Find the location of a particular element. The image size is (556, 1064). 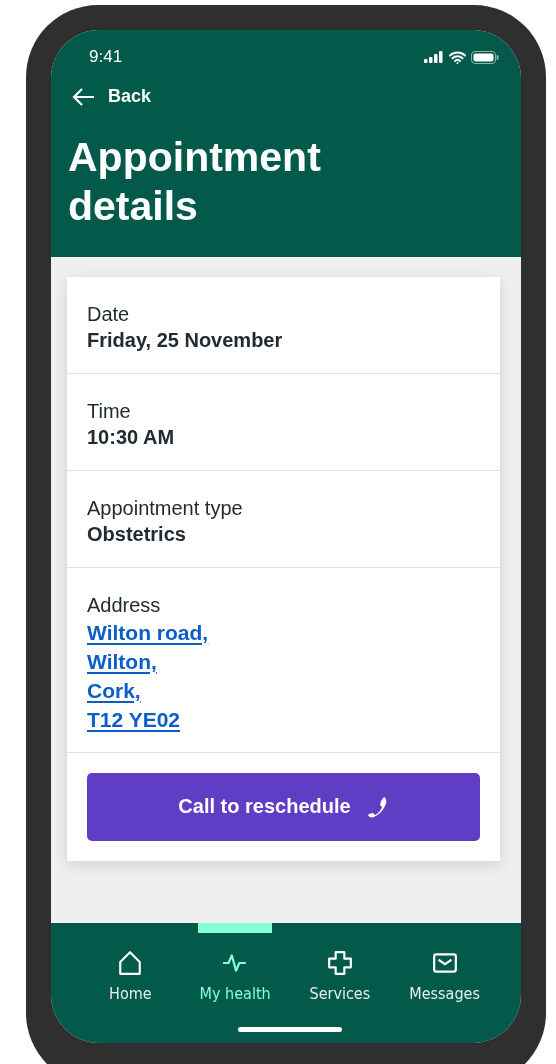

field-label: Appointment type is located at coordinates (165, 508).